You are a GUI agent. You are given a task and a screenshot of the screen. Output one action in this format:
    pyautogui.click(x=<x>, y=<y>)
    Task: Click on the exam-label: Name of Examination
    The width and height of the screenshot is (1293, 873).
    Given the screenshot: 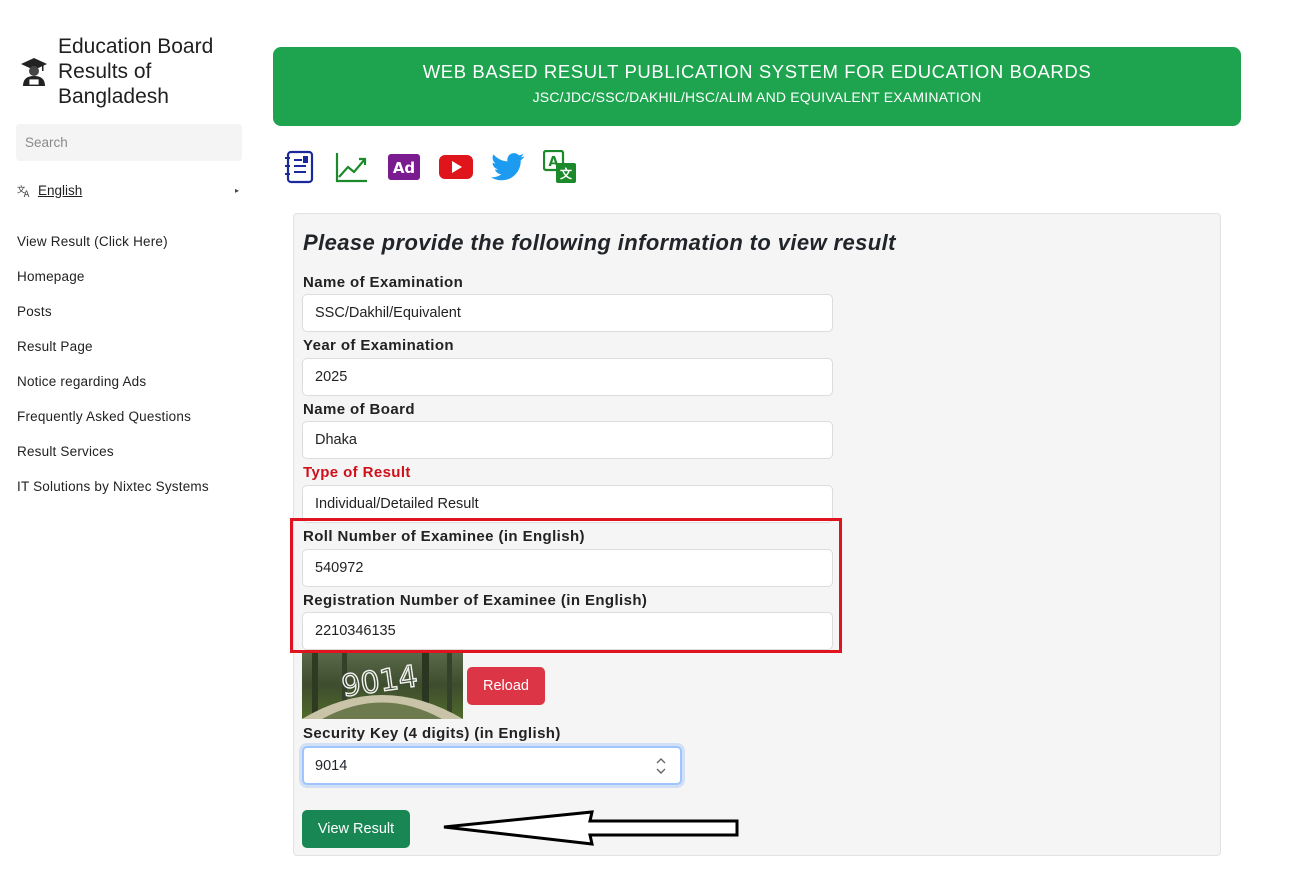 What is the action you would take?
    pyautogui.click(x=383, y=282)
    